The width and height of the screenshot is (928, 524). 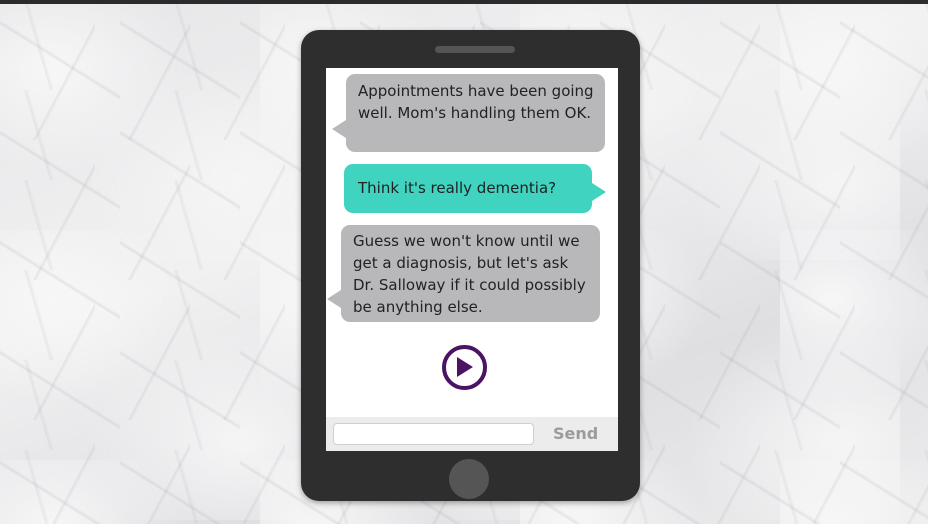 I want to click on message-compose-bar: Send, so click(x=472, y=434).